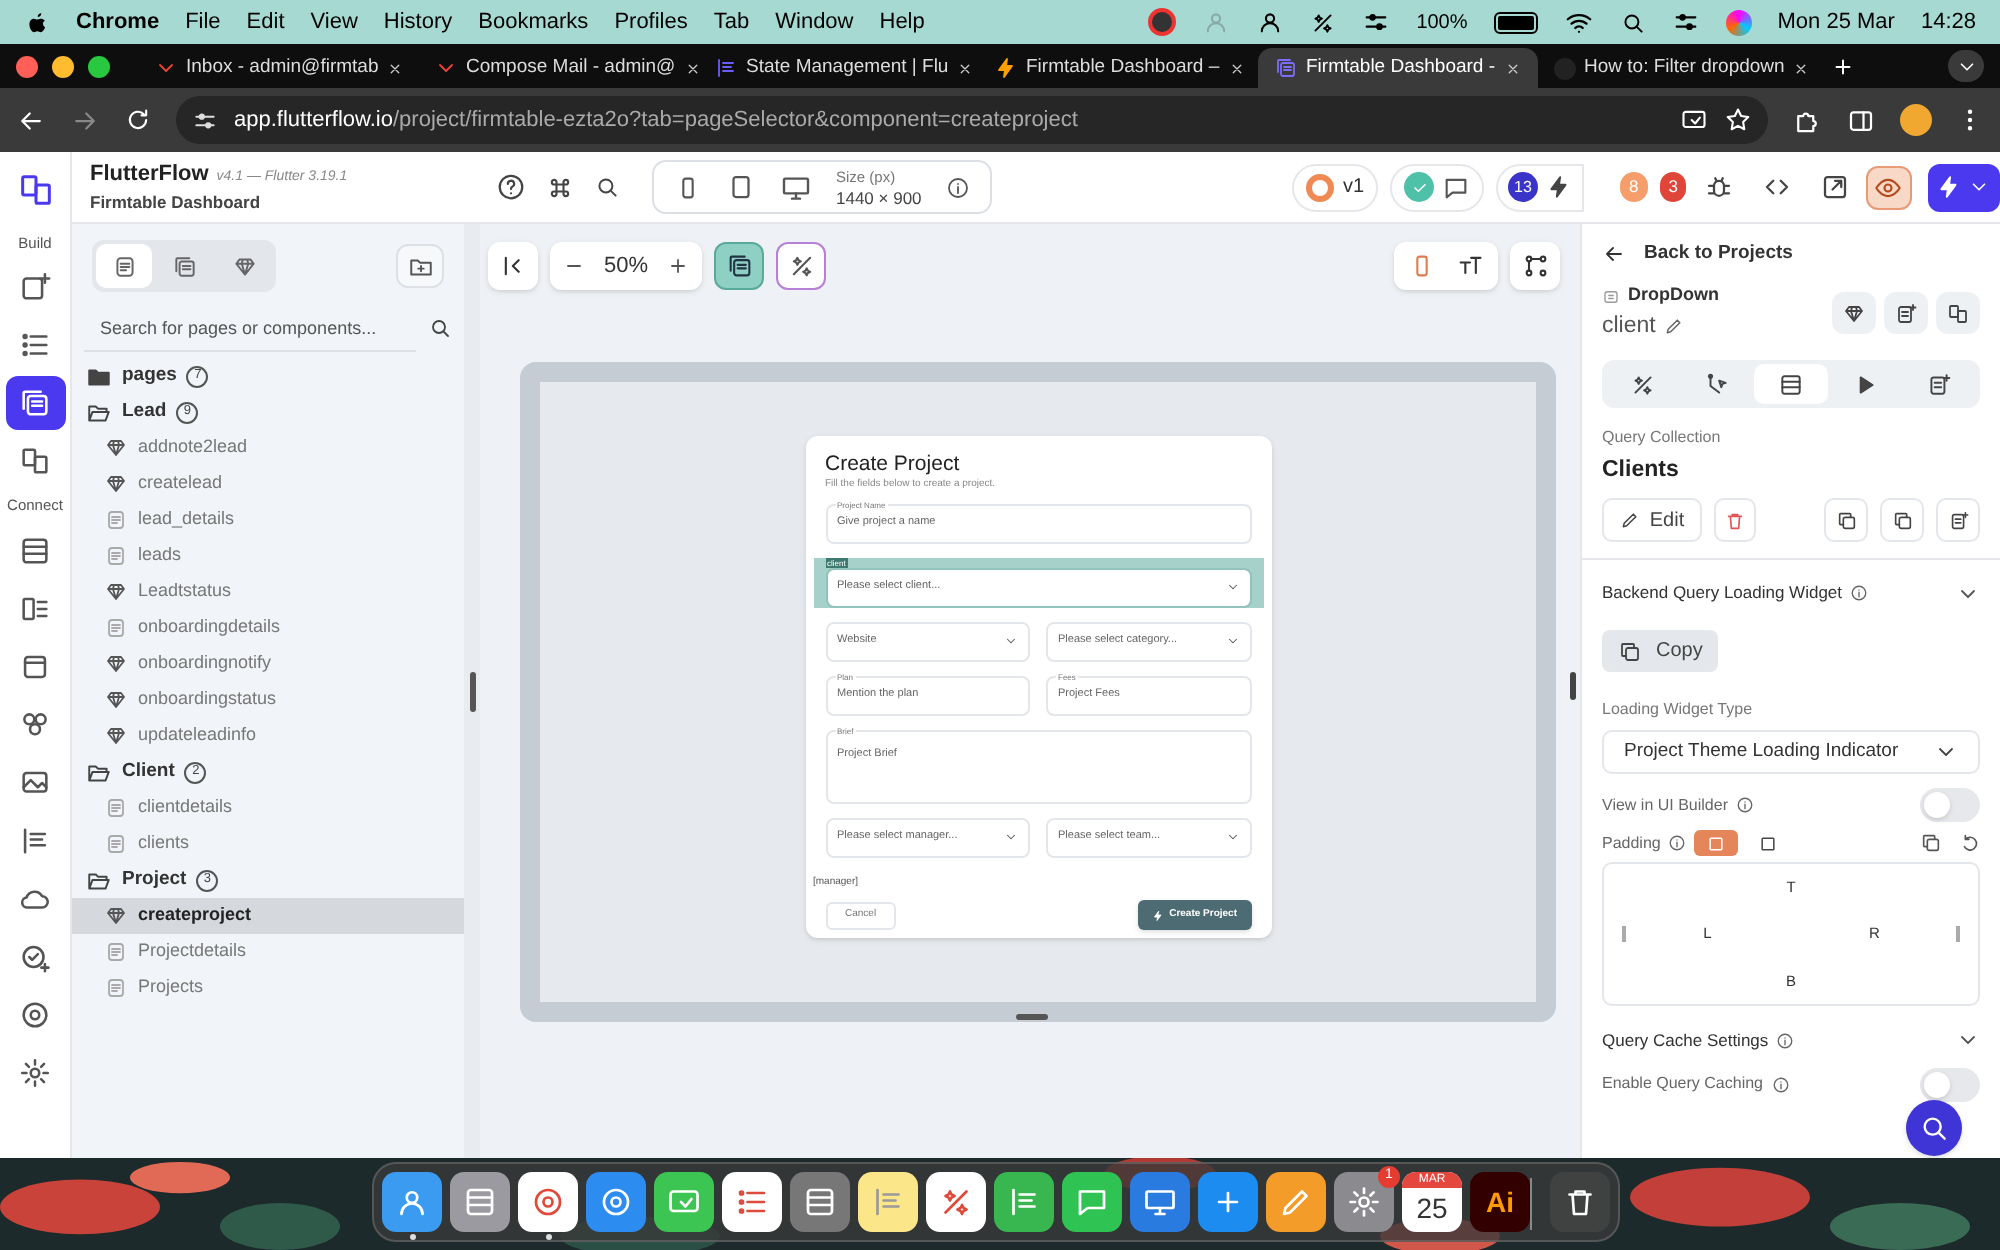 The width and height of the screenshot is (2000, 1250). What do you see at coordinates (268, 448) in the screenshot?
I see `tree-item: addnote2lead` at bounding box center [268, 448].